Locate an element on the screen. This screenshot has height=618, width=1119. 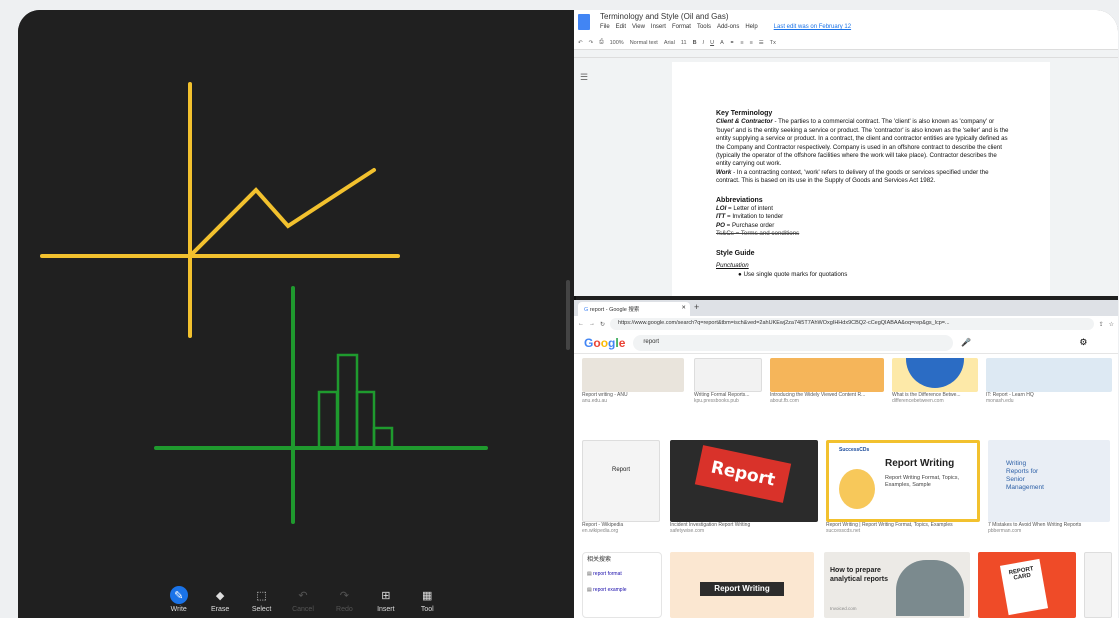
image-result: Report writing - ANU anu.edu.au is located at coordinates (633, 381).